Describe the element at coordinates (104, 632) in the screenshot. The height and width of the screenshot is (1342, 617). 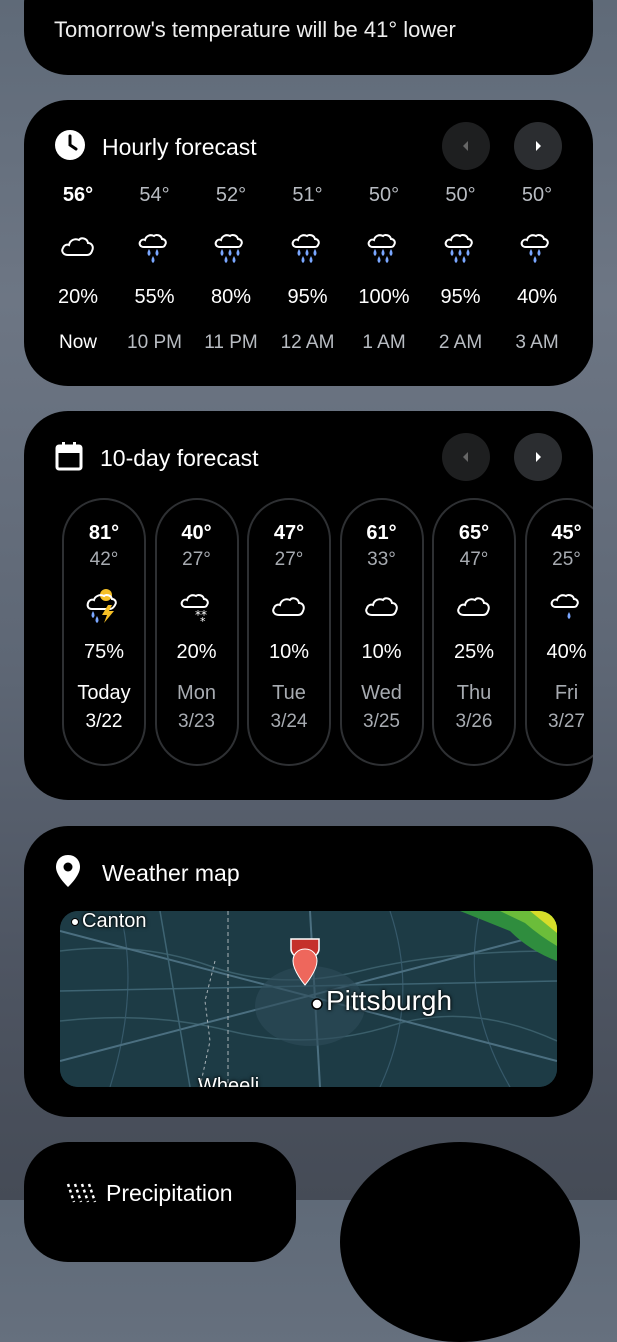
I see `daily-item: 81° 42° 75% Today 3/22` at that location.